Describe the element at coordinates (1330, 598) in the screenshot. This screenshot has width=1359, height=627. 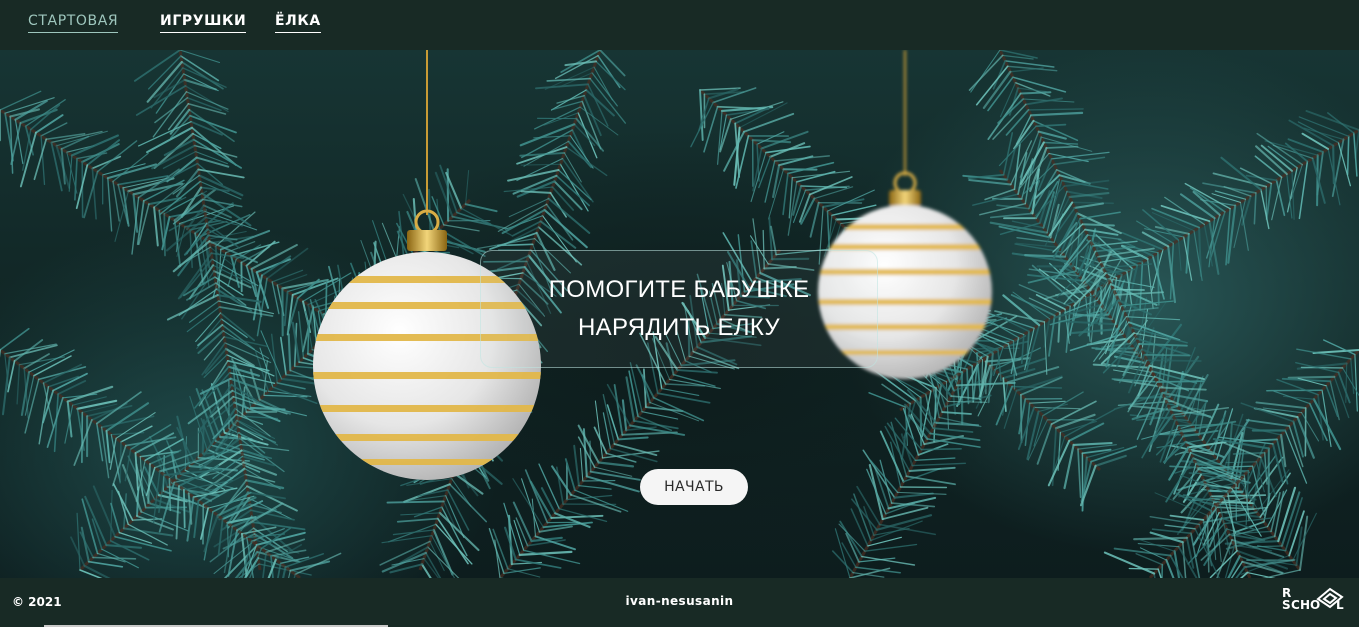
I see `logo-mark-icon` at that location.